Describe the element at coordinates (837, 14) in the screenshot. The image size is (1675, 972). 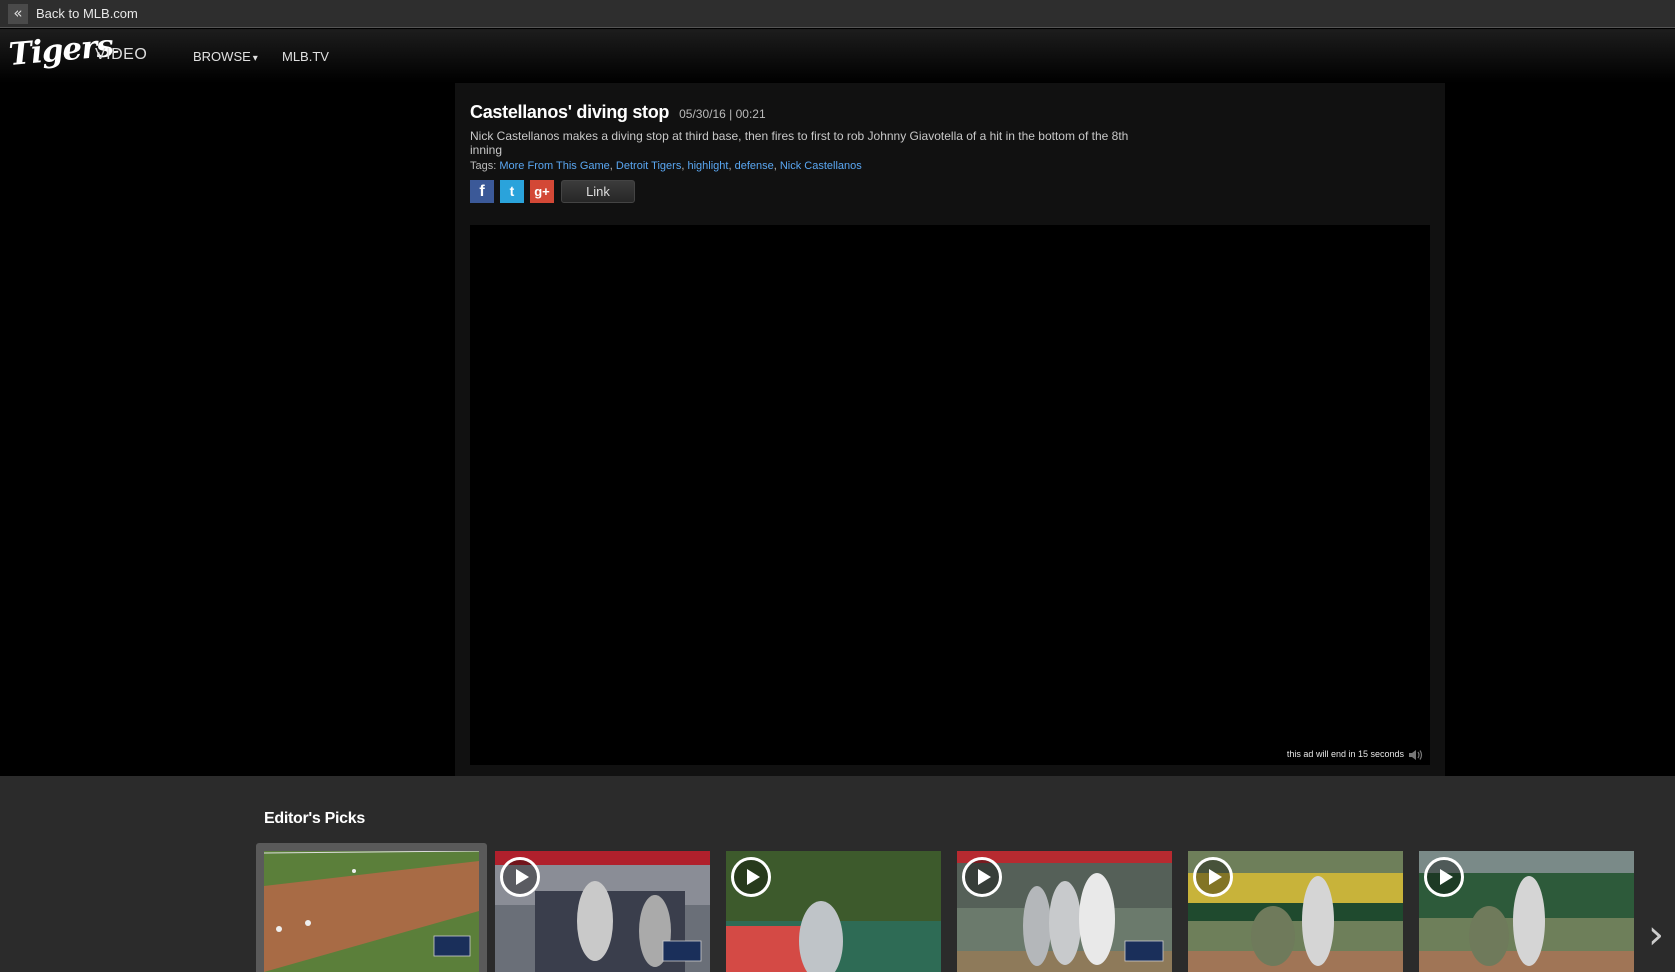
I see `top-bar: « Back to MLB.com` at that location.